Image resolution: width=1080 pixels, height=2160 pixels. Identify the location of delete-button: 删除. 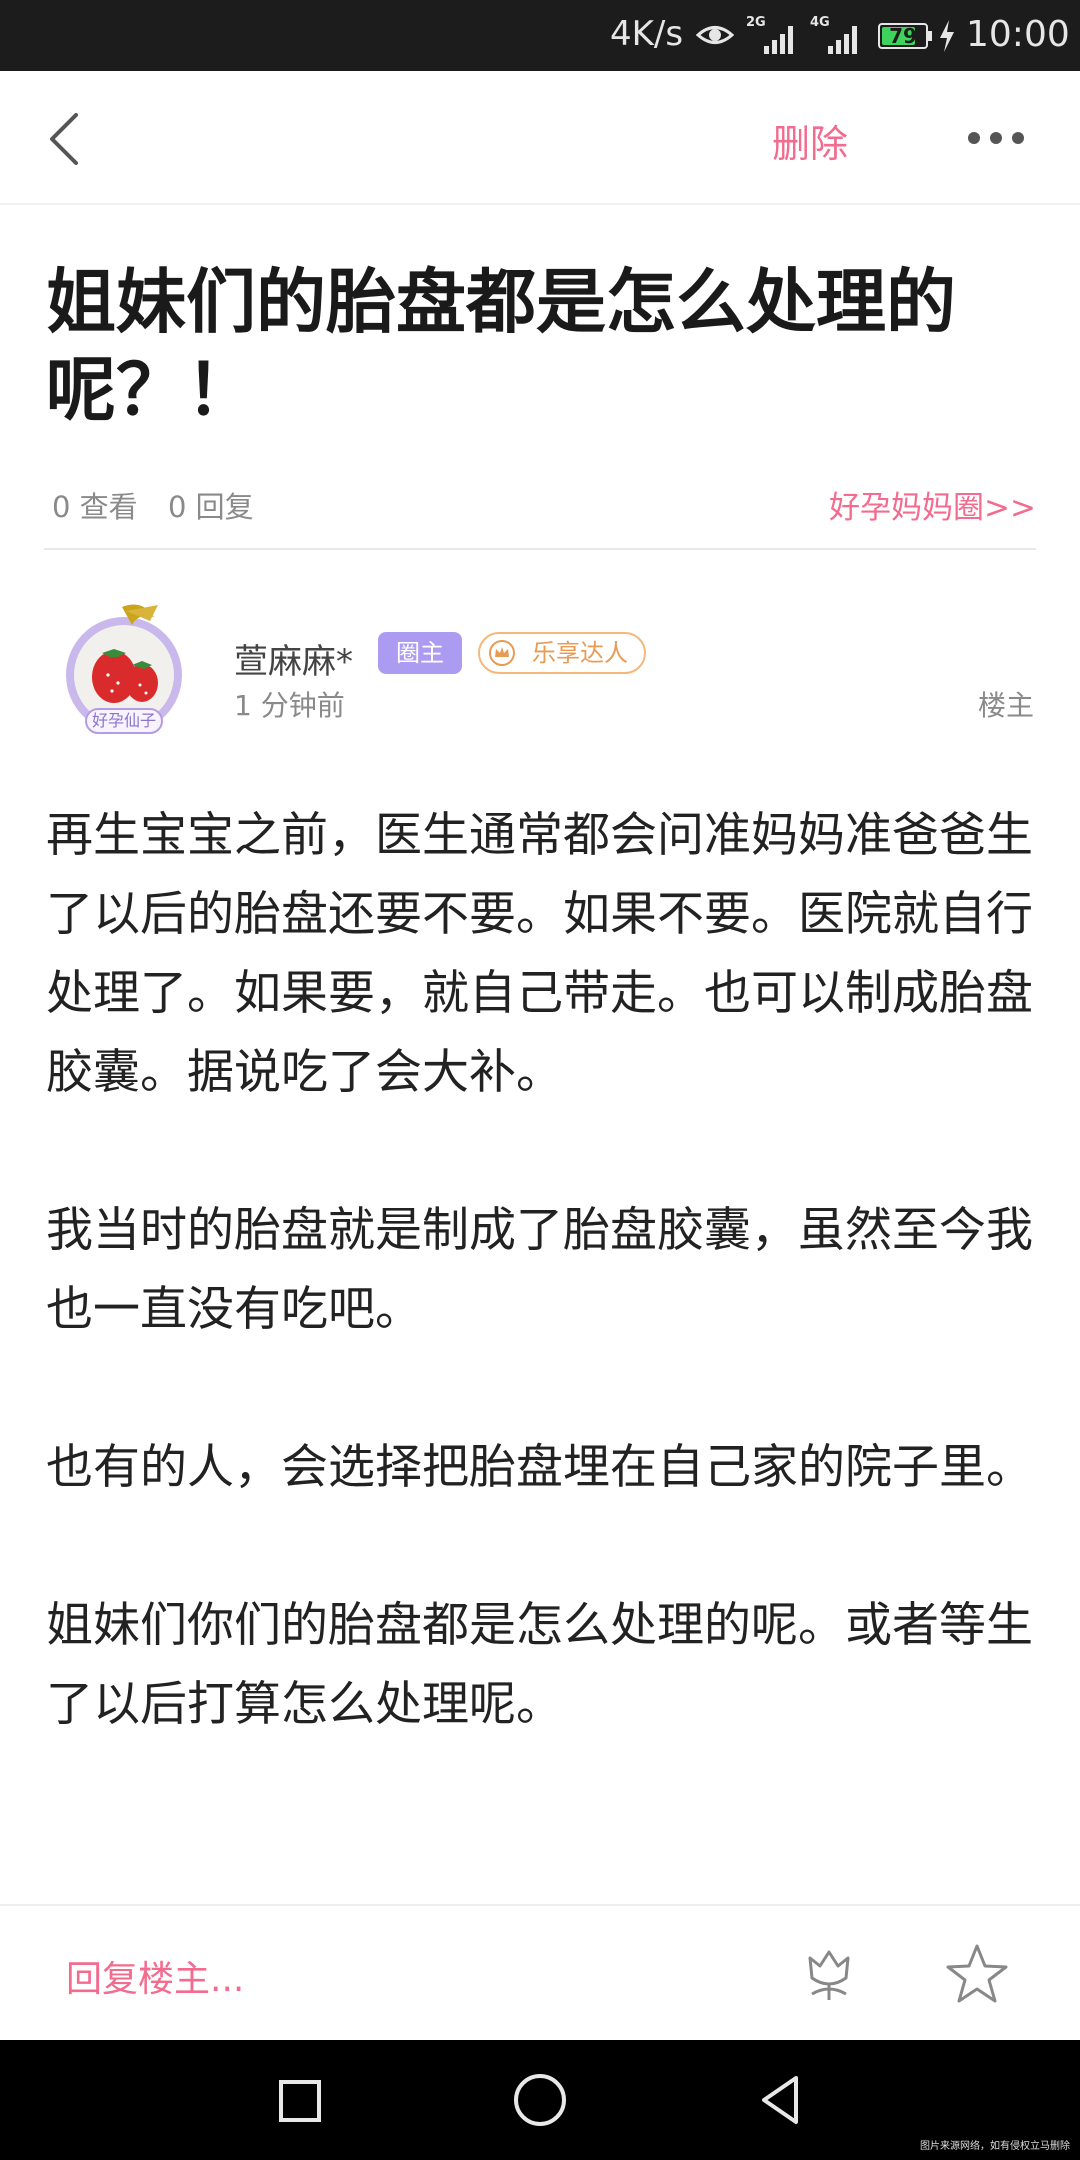
(810, 140).